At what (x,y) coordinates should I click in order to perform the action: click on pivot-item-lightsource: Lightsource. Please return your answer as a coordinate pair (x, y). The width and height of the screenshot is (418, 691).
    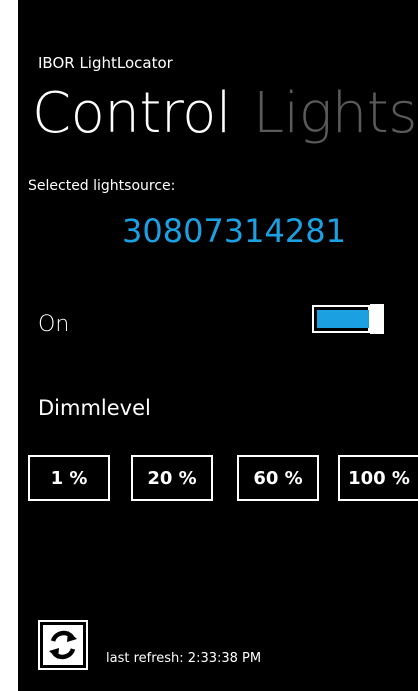
    Looking at the image, I should click on (335, 113).